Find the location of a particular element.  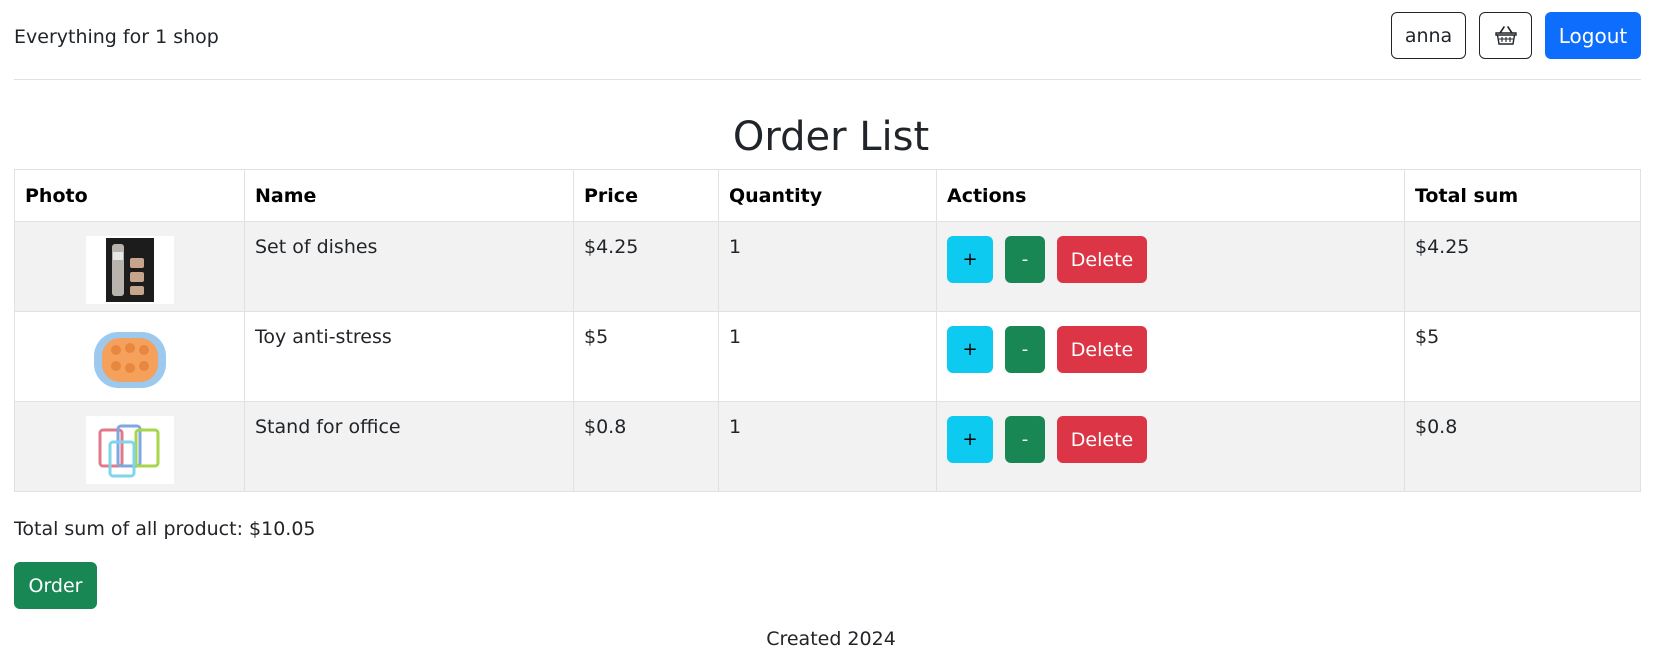

table-row: Stand for office $0.8 1 + - Delete $0.8 is located at coordinates (827, 446).